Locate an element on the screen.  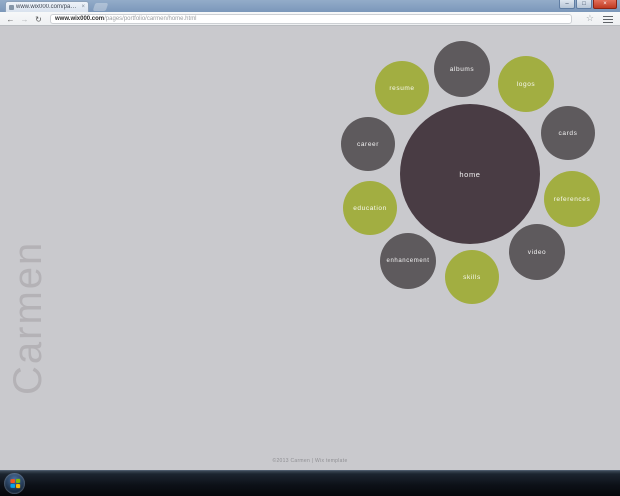
nav-circle-logos: logos is located at coordinates (526, 84).